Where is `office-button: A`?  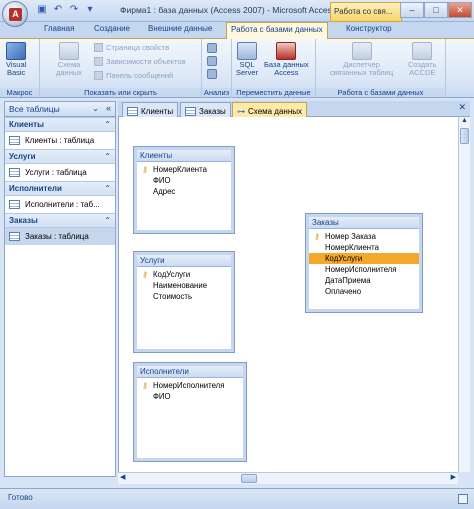
office-button: A is located at coordinates (15, 14).